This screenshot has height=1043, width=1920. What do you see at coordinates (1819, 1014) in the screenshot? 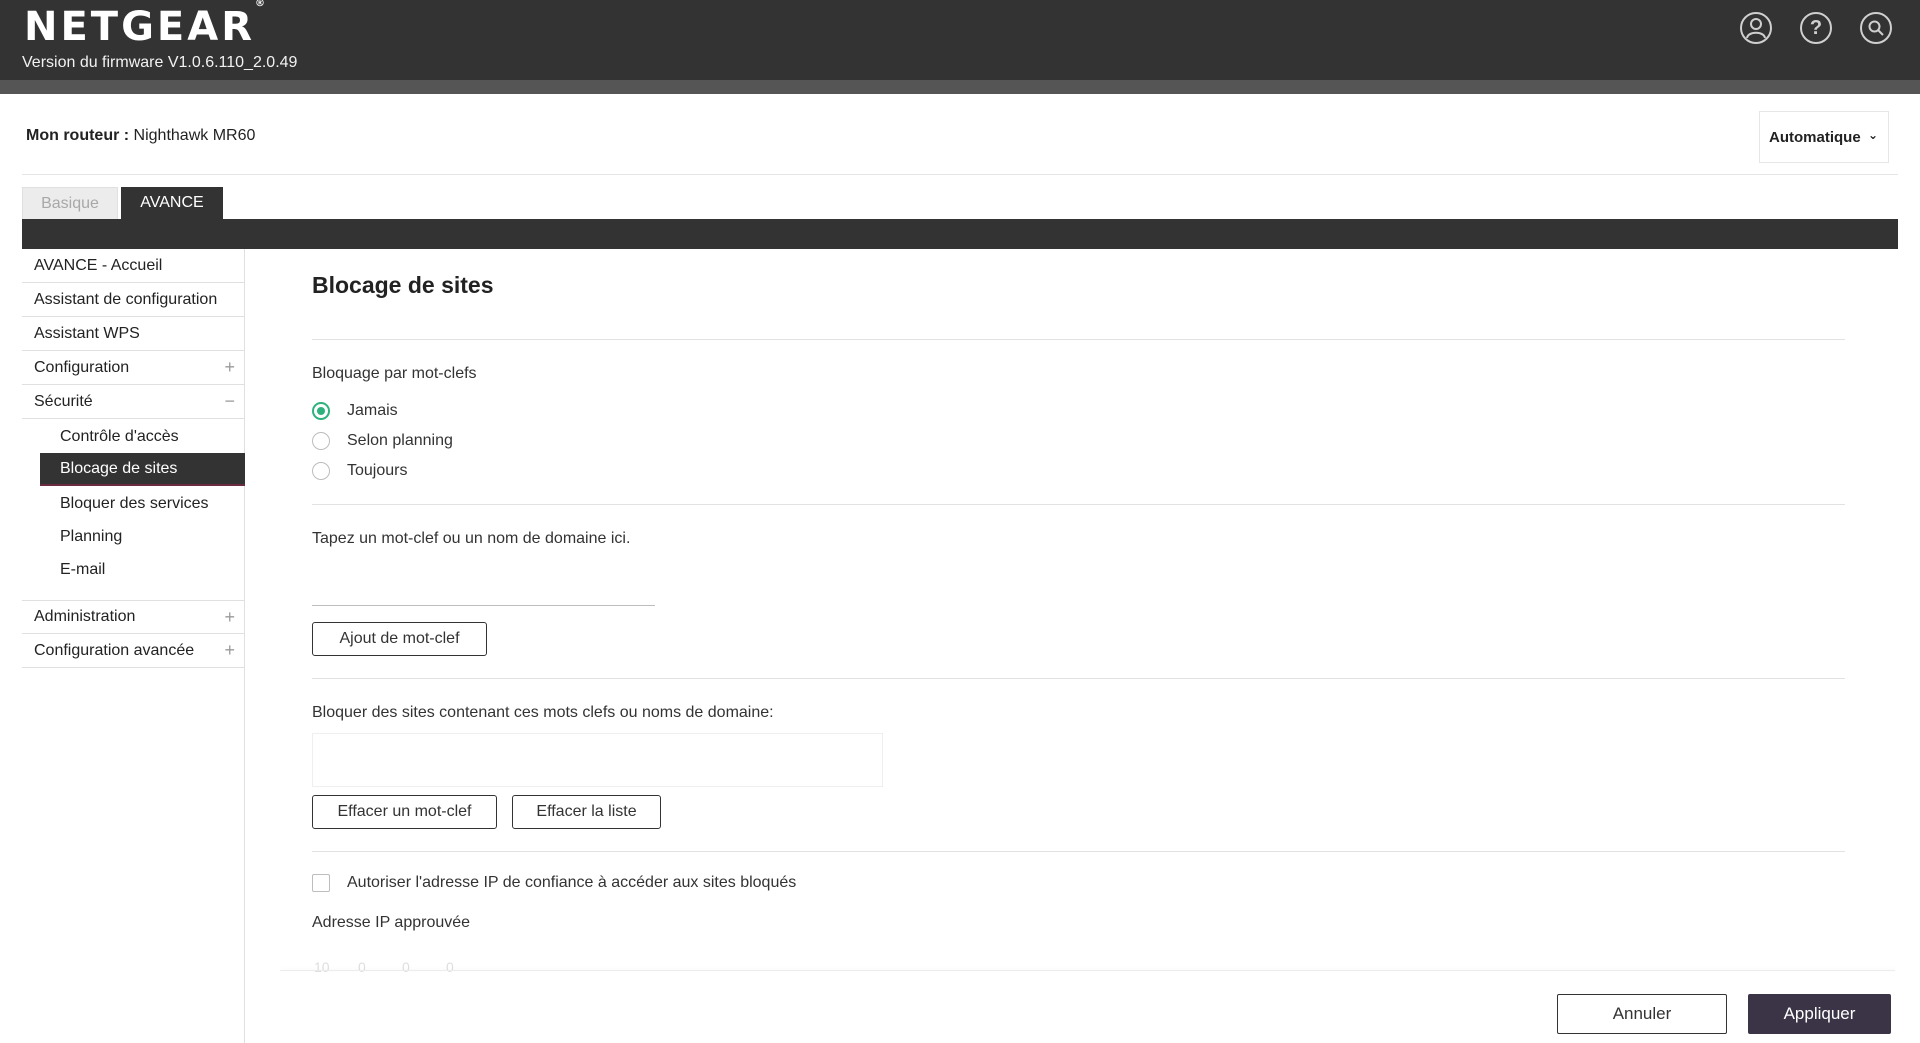
I see `apply-button: Appliquer` at bounding box center [1819, 1014].